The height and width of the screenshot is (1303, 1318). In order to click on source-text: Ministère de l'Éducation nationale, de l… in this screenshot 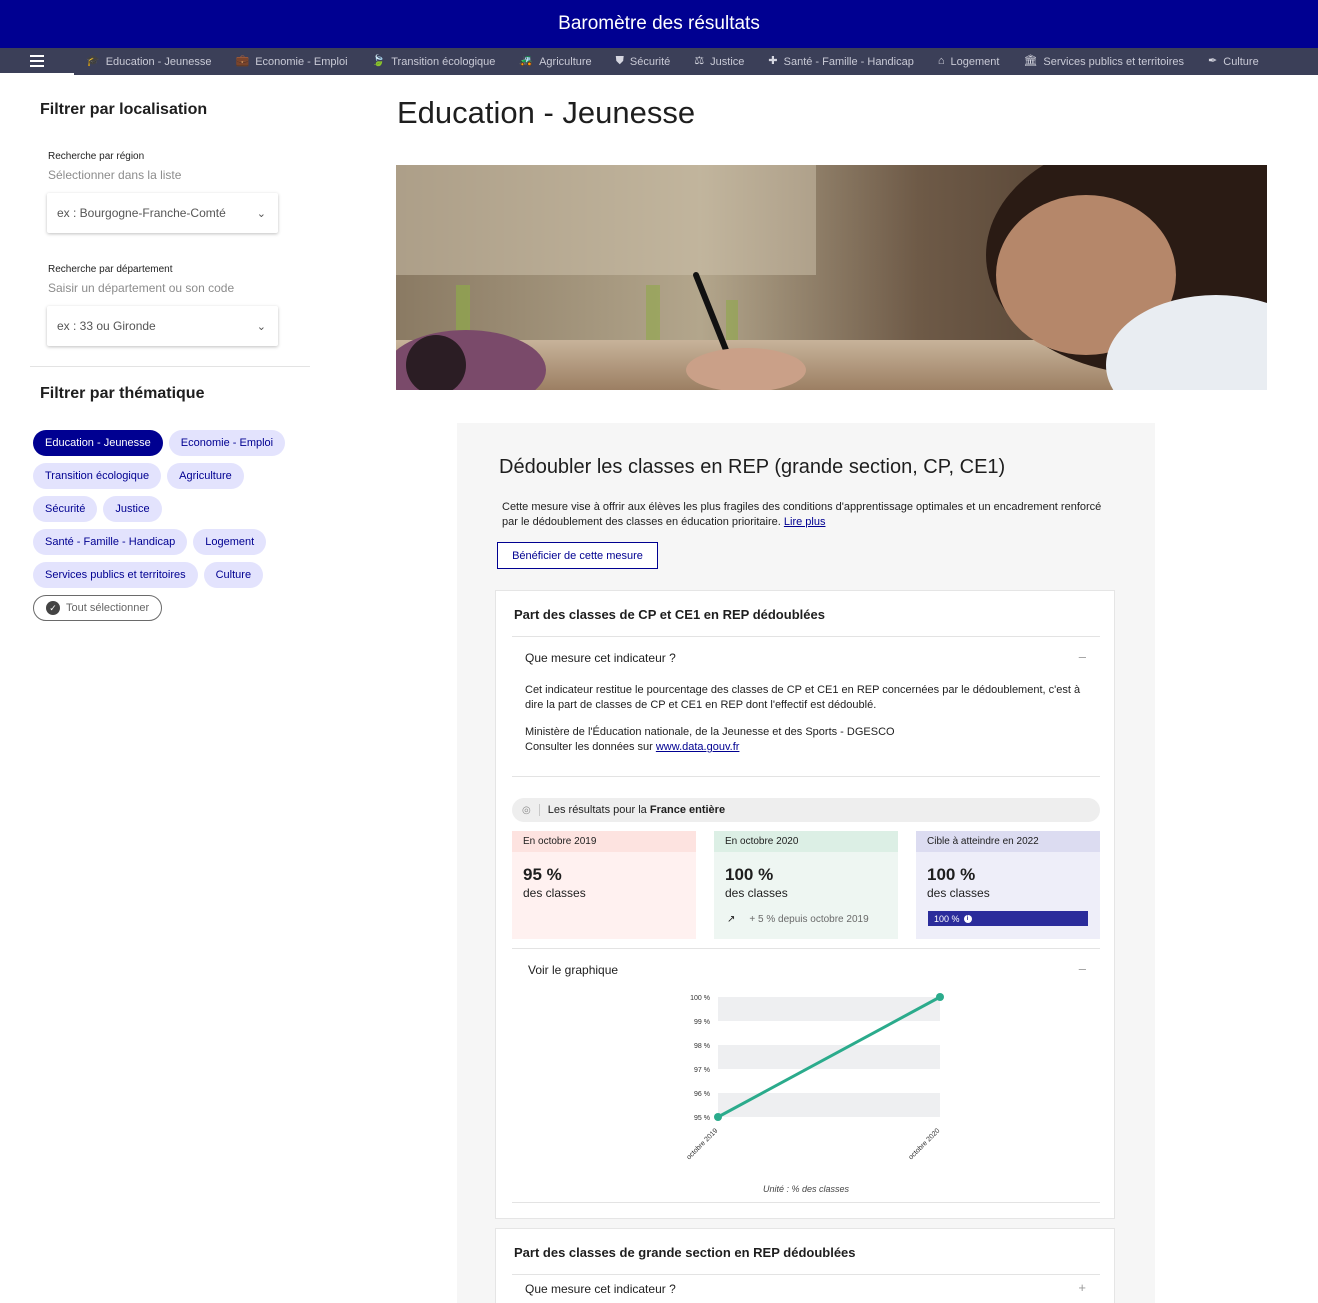, I will do `click(710, 732)`.